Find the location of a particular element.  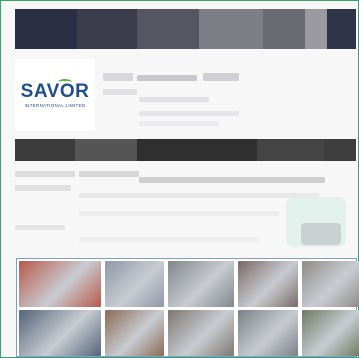

logo-o-letter: O is located at coordinates (66, 90).